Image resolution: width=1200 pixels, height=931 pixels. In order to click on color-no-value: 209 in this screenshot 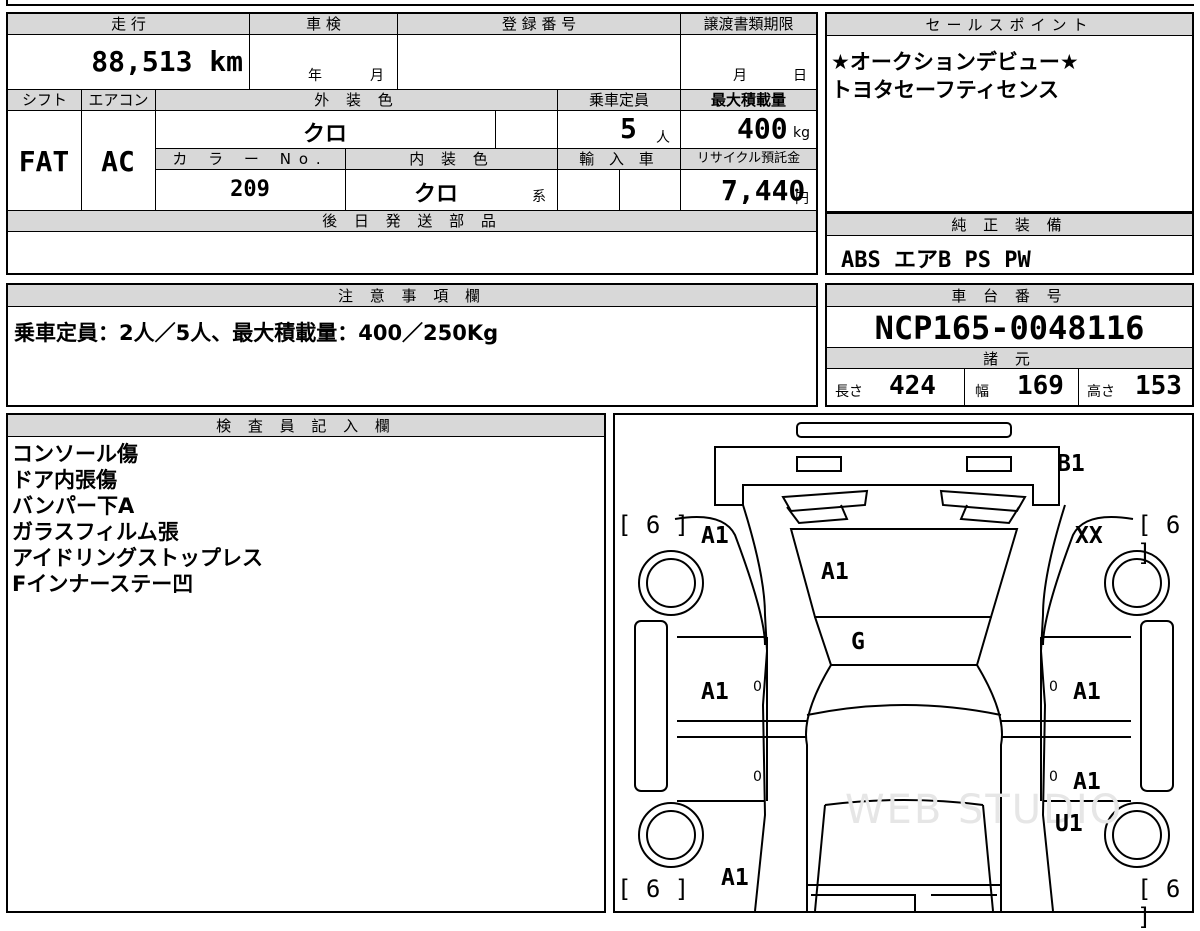, I will do `click(250, 189)`.